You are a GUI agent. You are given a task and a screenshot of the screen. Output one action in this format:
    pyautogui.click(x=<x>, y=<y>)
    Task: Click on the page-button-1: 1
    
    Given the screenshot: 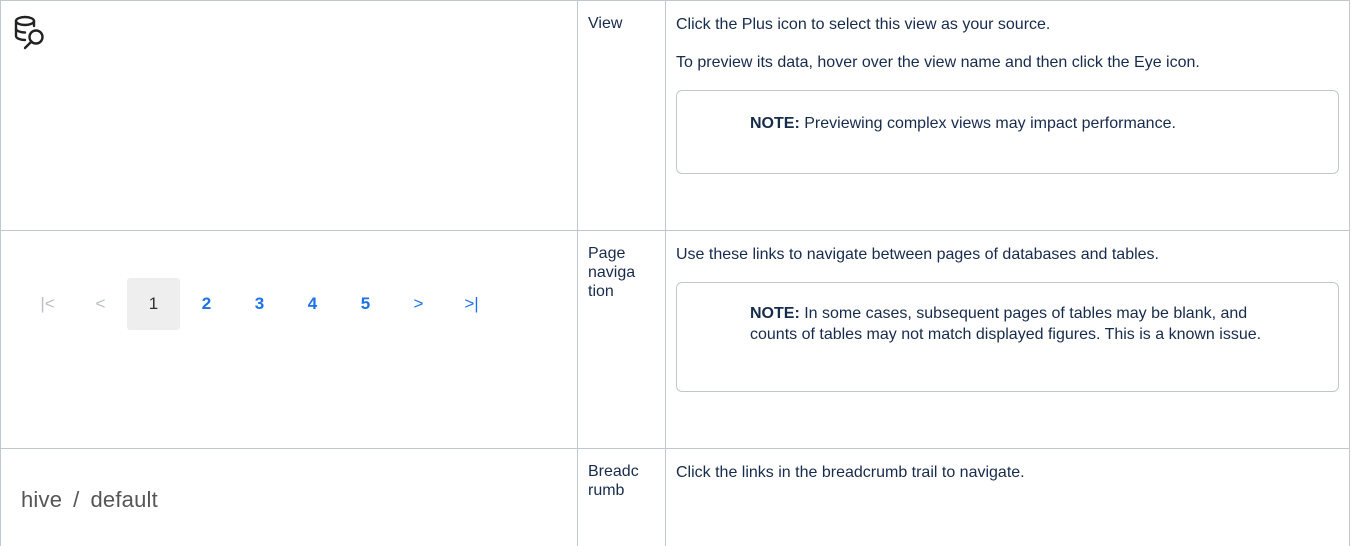 What is the action you would take?
    pyautogui.click(x=153, y=304)
    